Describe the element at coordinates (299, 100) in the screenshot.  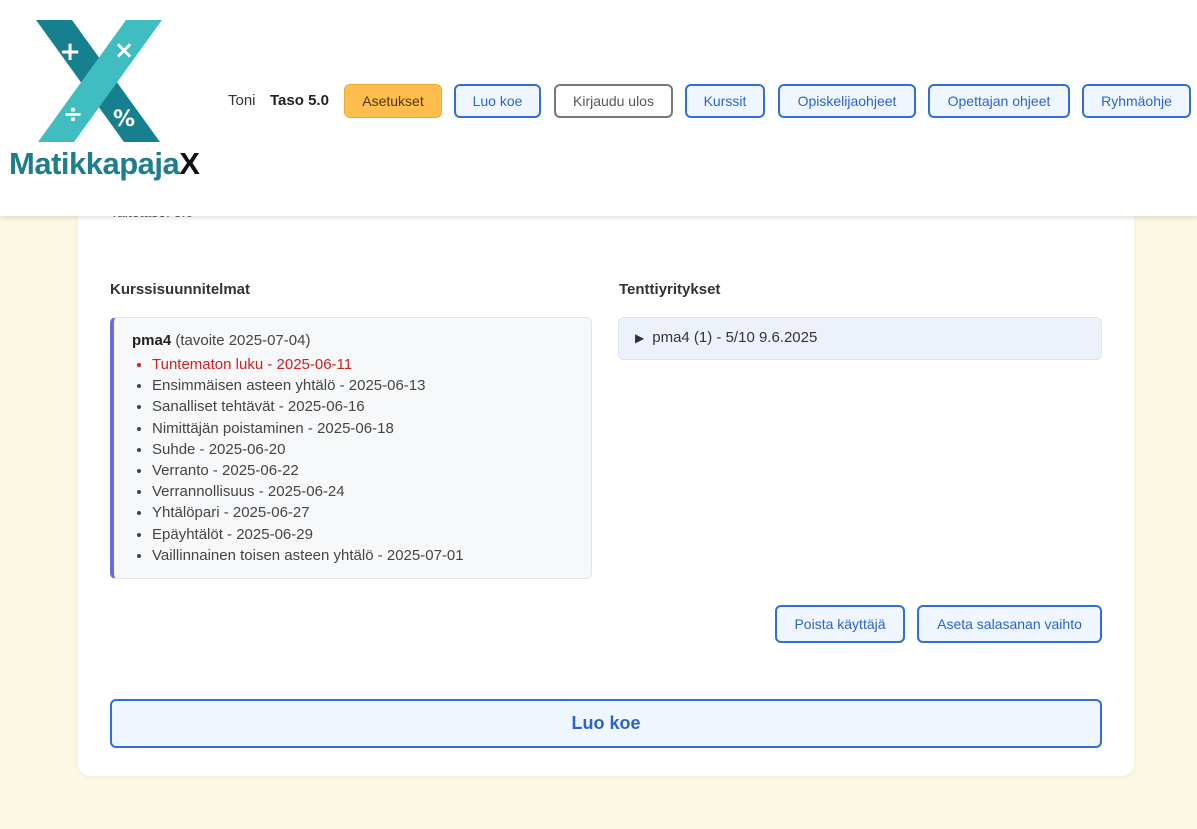
I see `user-level: Taso 5.0` at that location.